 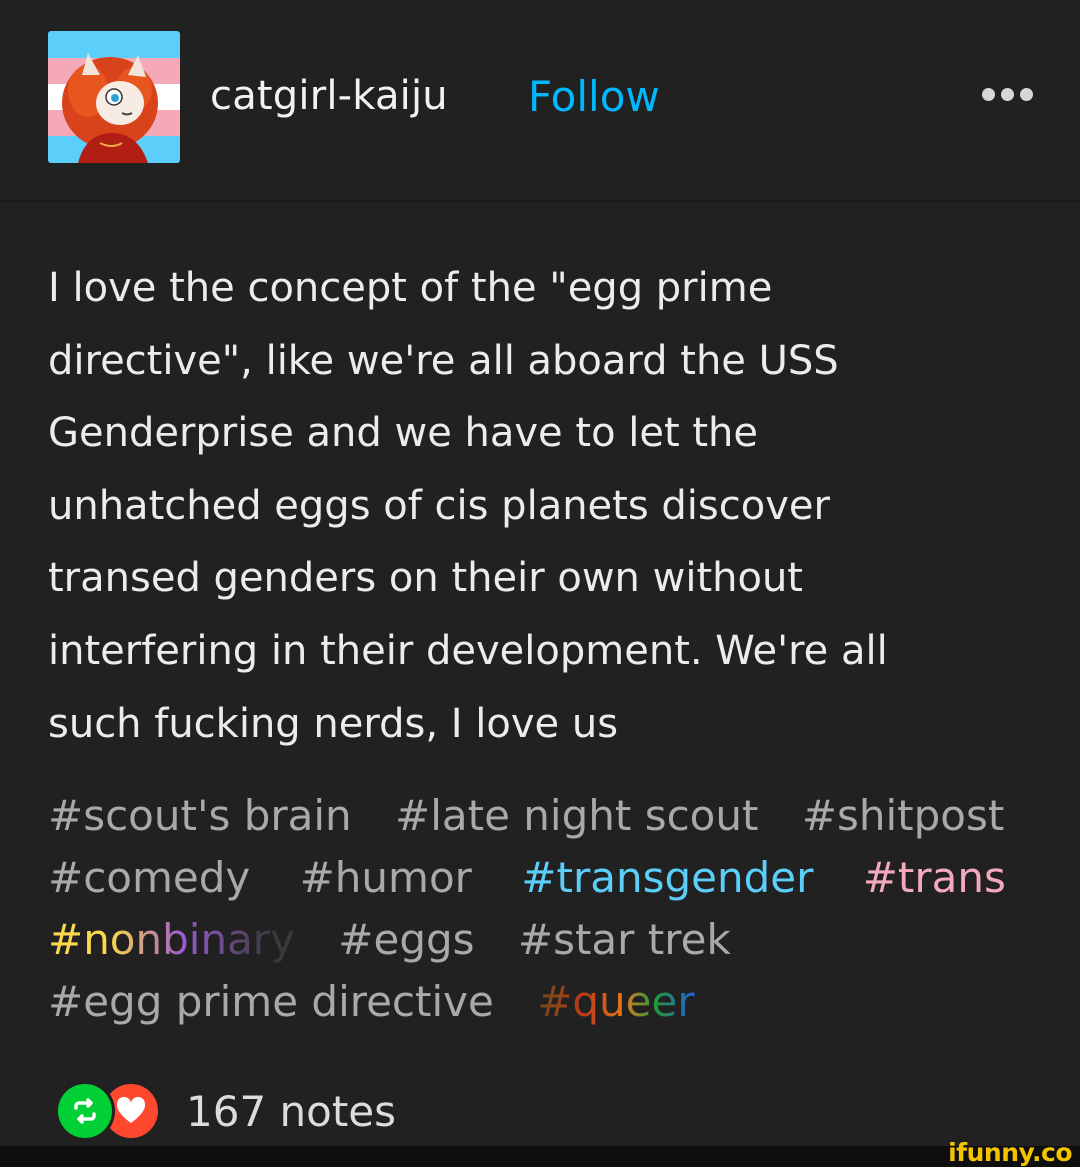 I want to click on tag-comedy: #comedy, so click(x=149, y=877).